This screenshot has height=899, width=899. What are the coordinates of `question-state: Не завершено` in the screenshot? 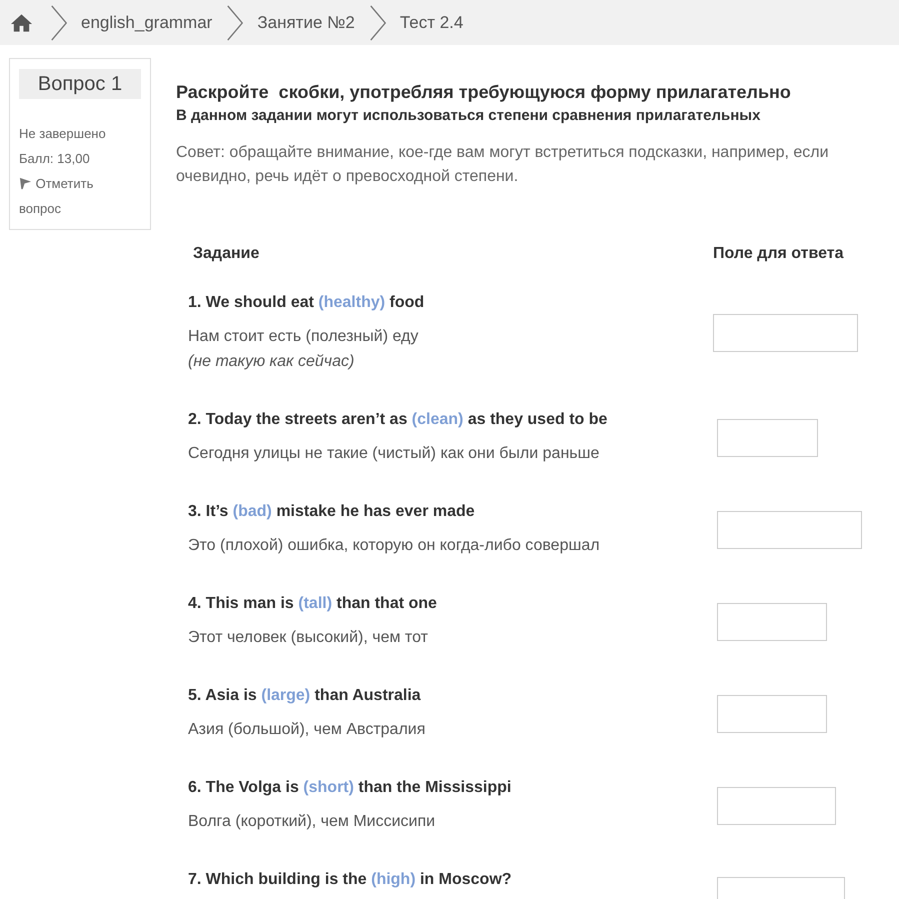 It's located at (63, 134).